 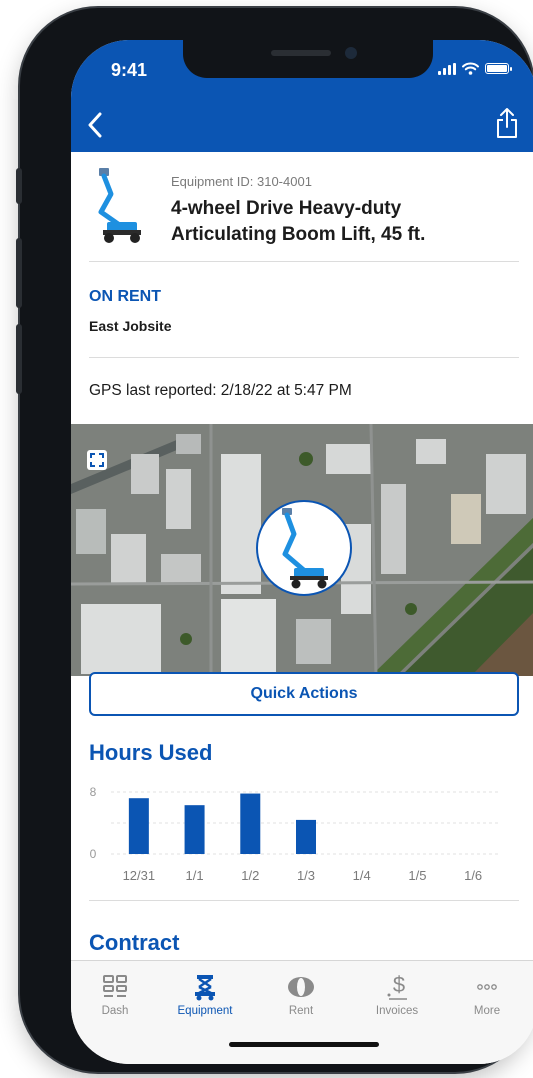 What do you see at coordinates (205, 1011) in the screenshot?
I see `tab-label: Equipment` at bounding box center [205, 1011].